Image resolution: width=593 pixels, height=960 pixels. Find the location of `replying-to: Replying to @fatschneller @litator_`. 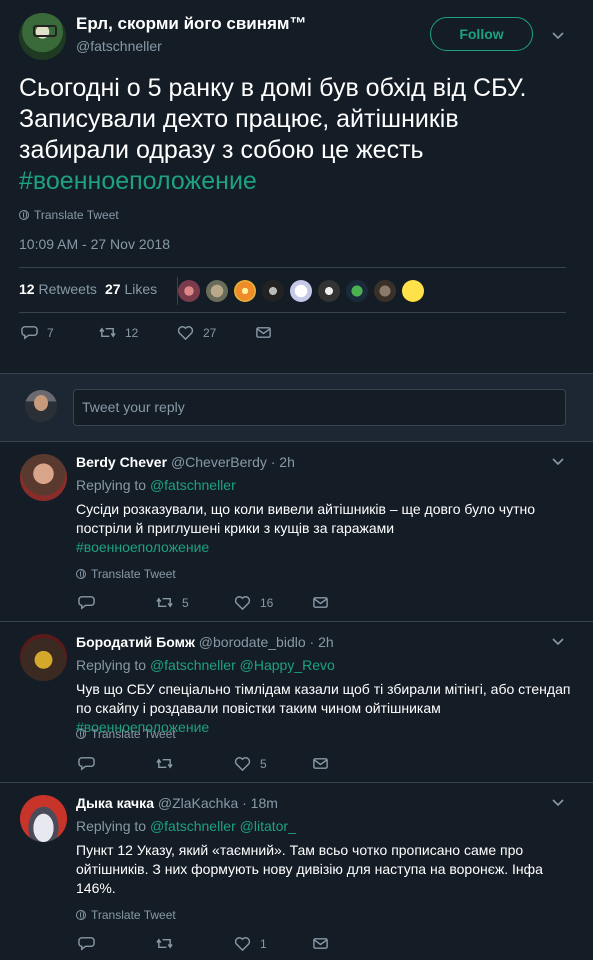

replying-to: Replying to @fatschneller @litator_ is located at coordinates (186, 826).